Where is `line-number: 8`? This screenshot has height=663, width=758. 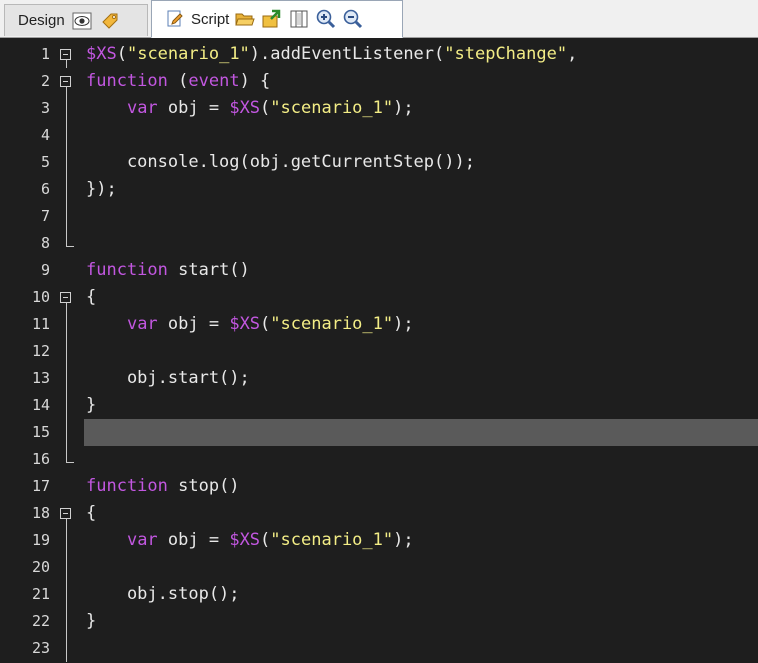
line-number: 8 is located at coordinates (45, 243).